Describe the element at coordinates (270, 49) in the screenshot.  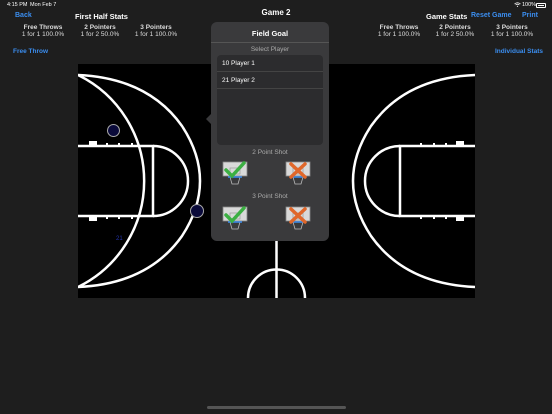
I see `select-player-label: Select Player` at that location.